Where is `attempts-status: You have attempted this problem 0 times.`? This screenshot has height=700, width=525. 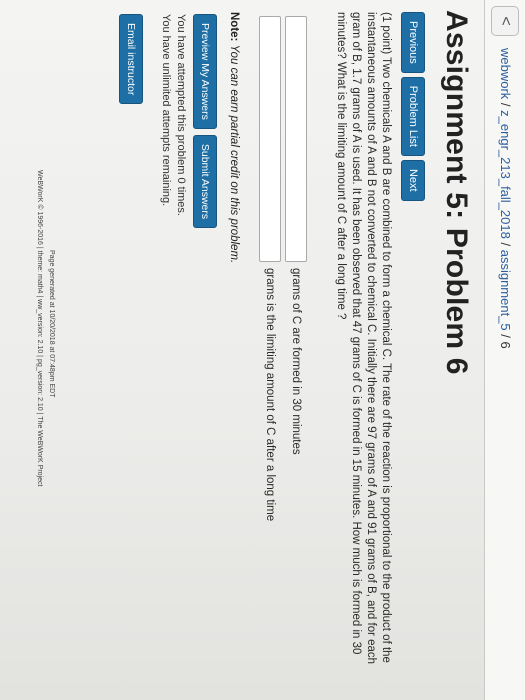 attempts-status: You have attempted this problem 0 times. is located at coordinates (181, 115).